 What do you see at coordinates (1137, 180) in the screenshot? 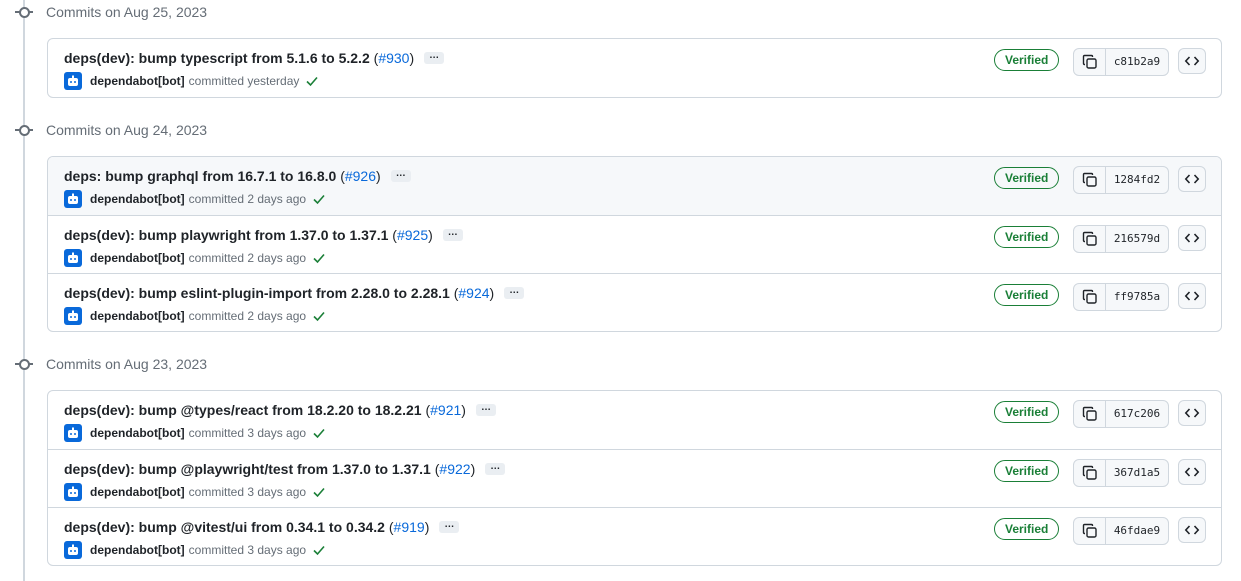
I see `commit-sha-link: 1284fd2` at bounding box center [1137, 180].